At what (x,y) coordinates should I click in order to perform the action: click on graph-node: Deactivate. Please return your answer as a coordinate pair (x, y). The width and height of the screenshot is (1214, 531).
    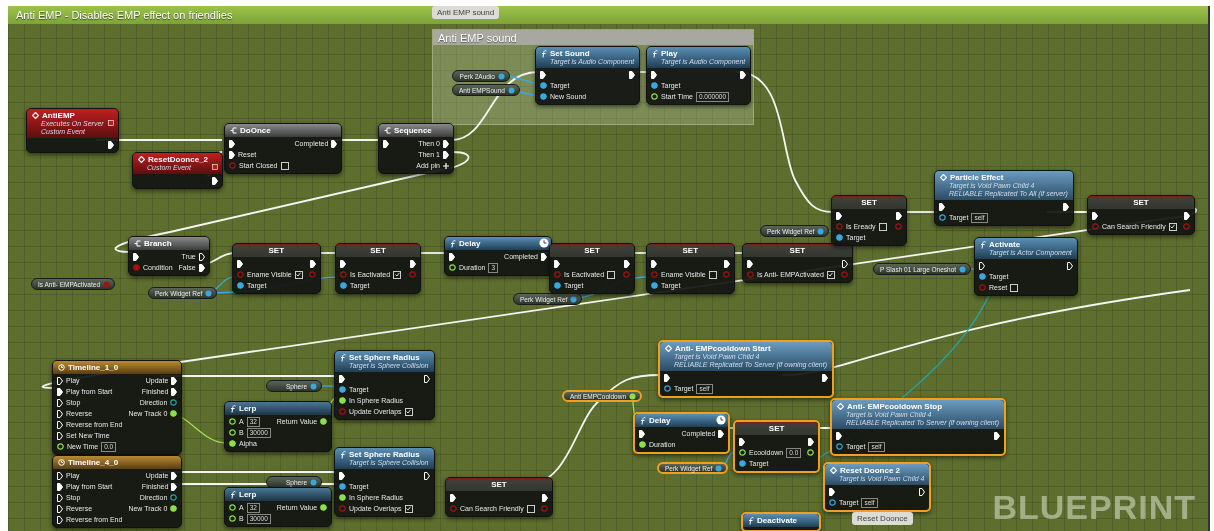
    Looking at the image, I should click on (781, 521).